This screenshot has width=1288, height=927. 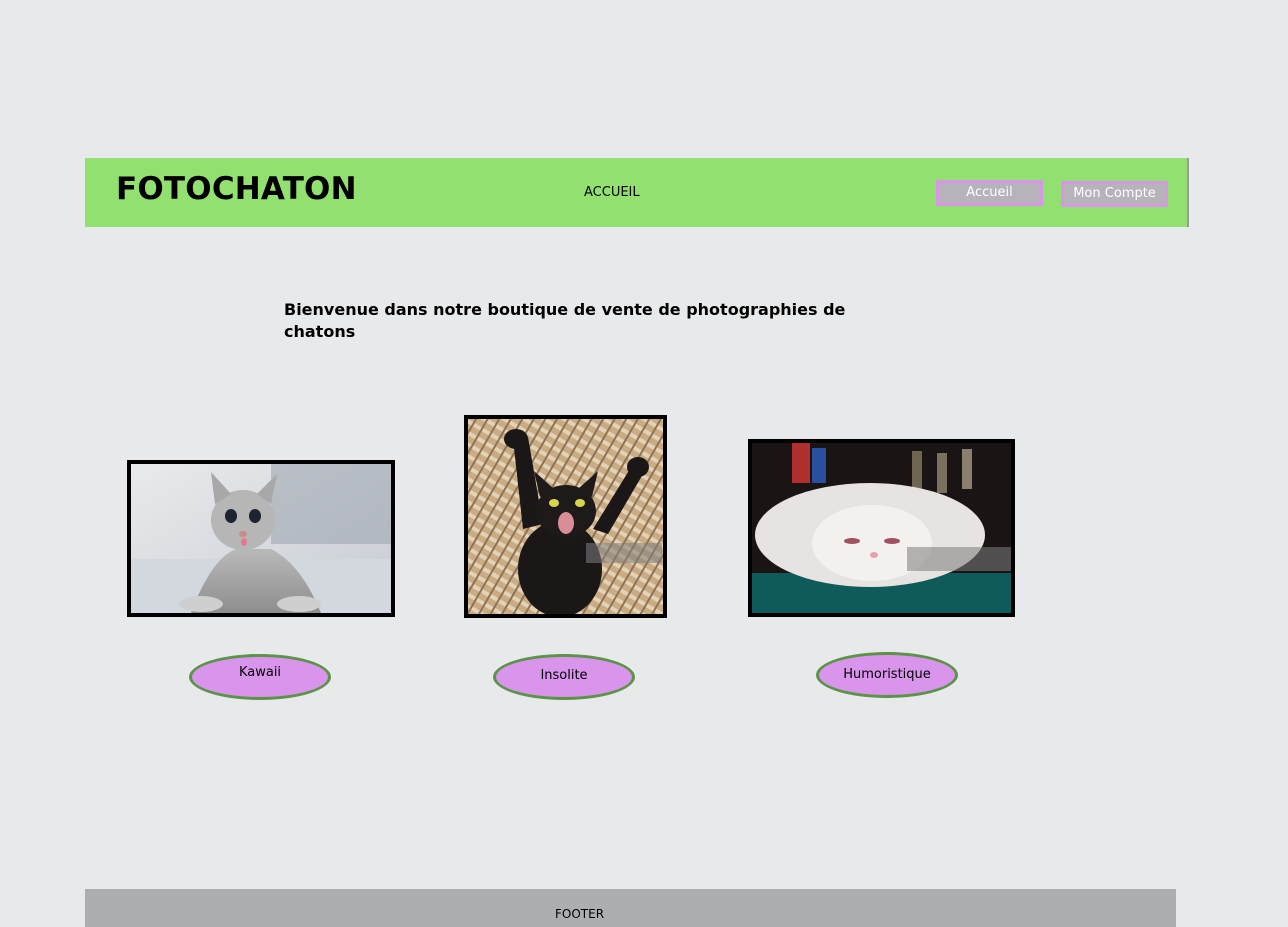 I want to click on insolite-button: Insolite, so click(x=564, y=677).